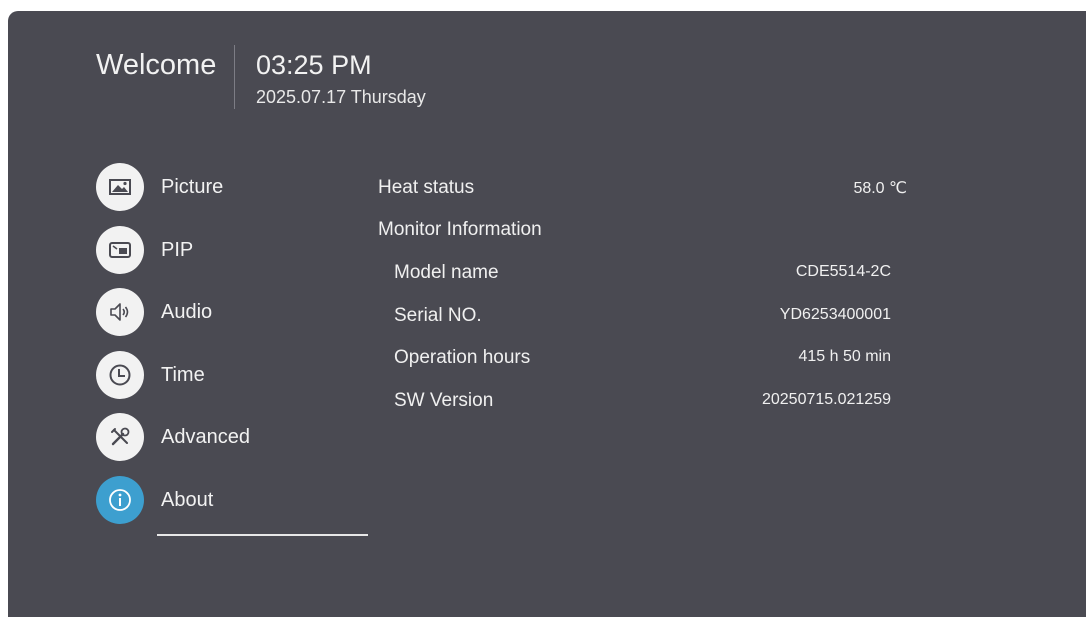  Describe the element at coordinates (120, 375) in the screenshot. I see `clock-icon` at that location.